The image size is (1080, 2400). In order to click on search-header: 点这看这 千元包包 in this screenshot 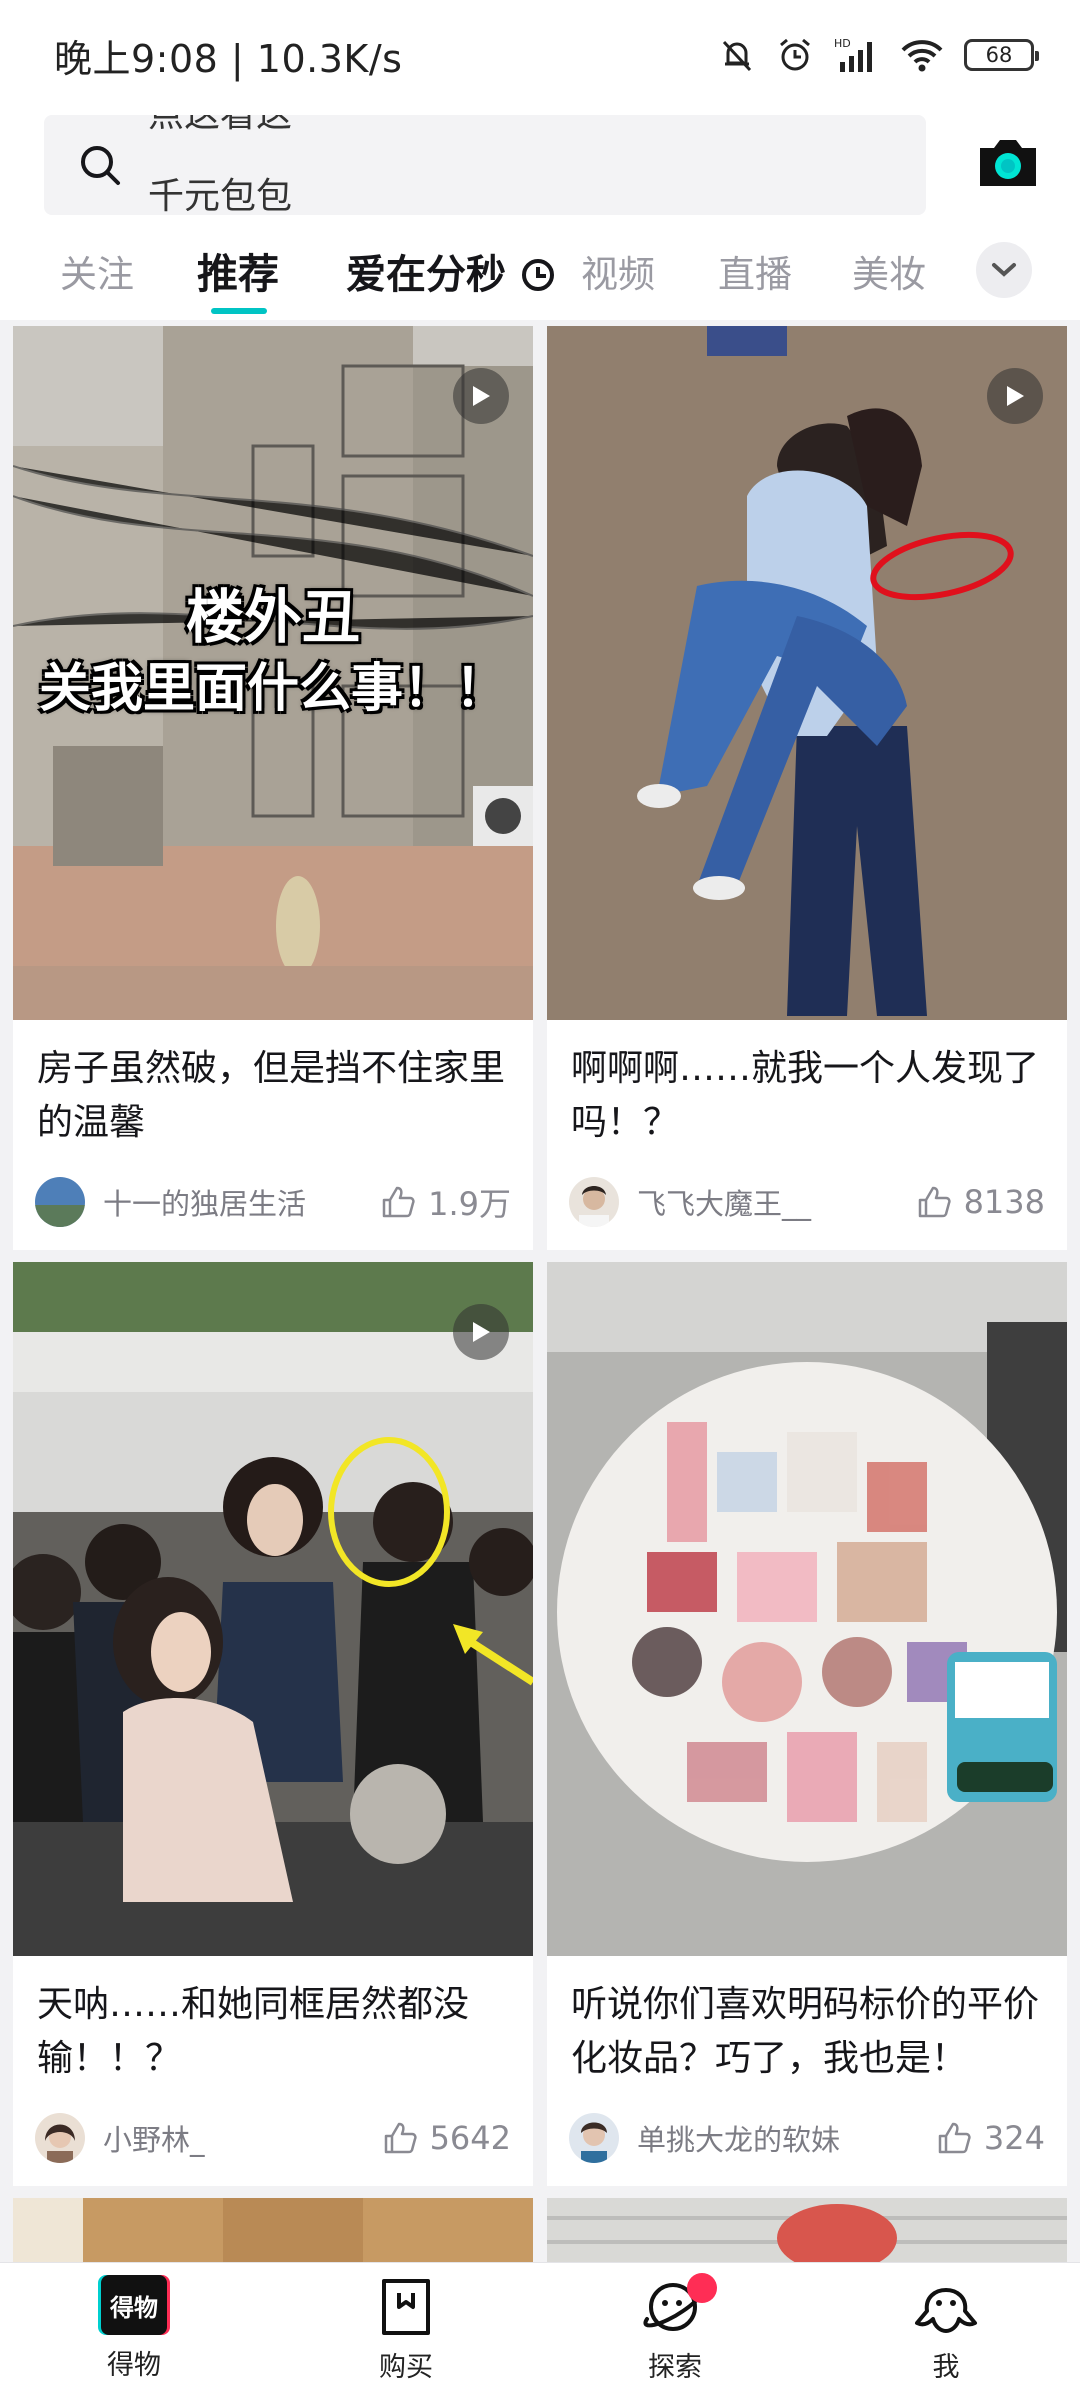, I will do `click(540, 169)`.